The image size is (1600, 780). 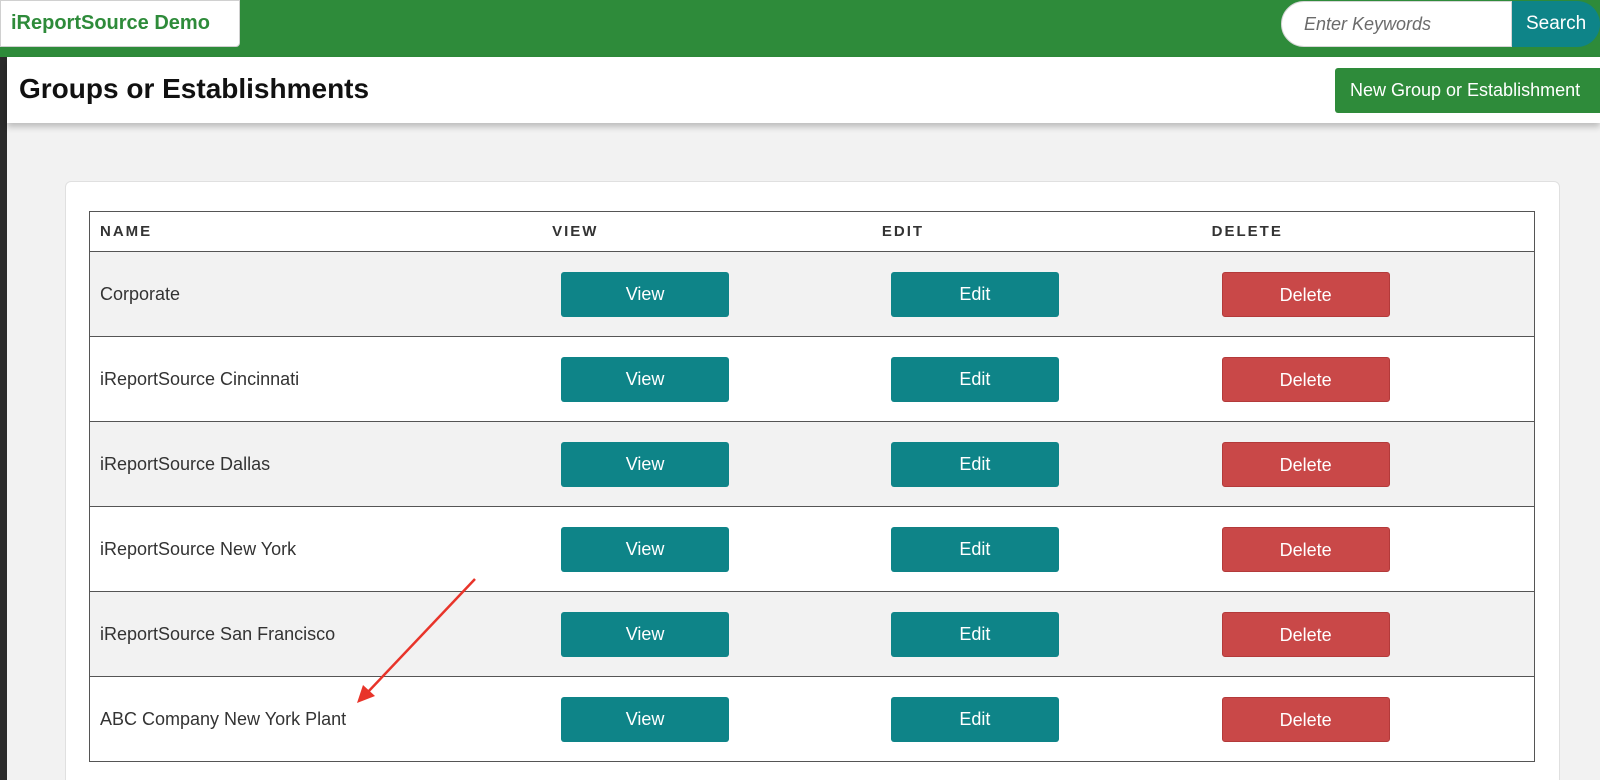 What do you see at coordinates (321, 464) in the screenshot?
I see `row-name: iReportSource Dallas` at bounding box center [321, 464].